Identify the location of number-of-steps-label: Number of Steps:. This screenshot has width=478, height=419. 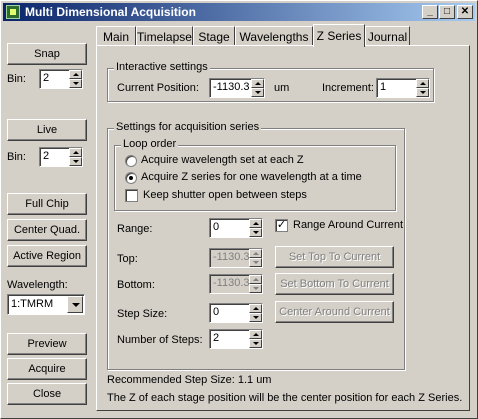
(160, 340).